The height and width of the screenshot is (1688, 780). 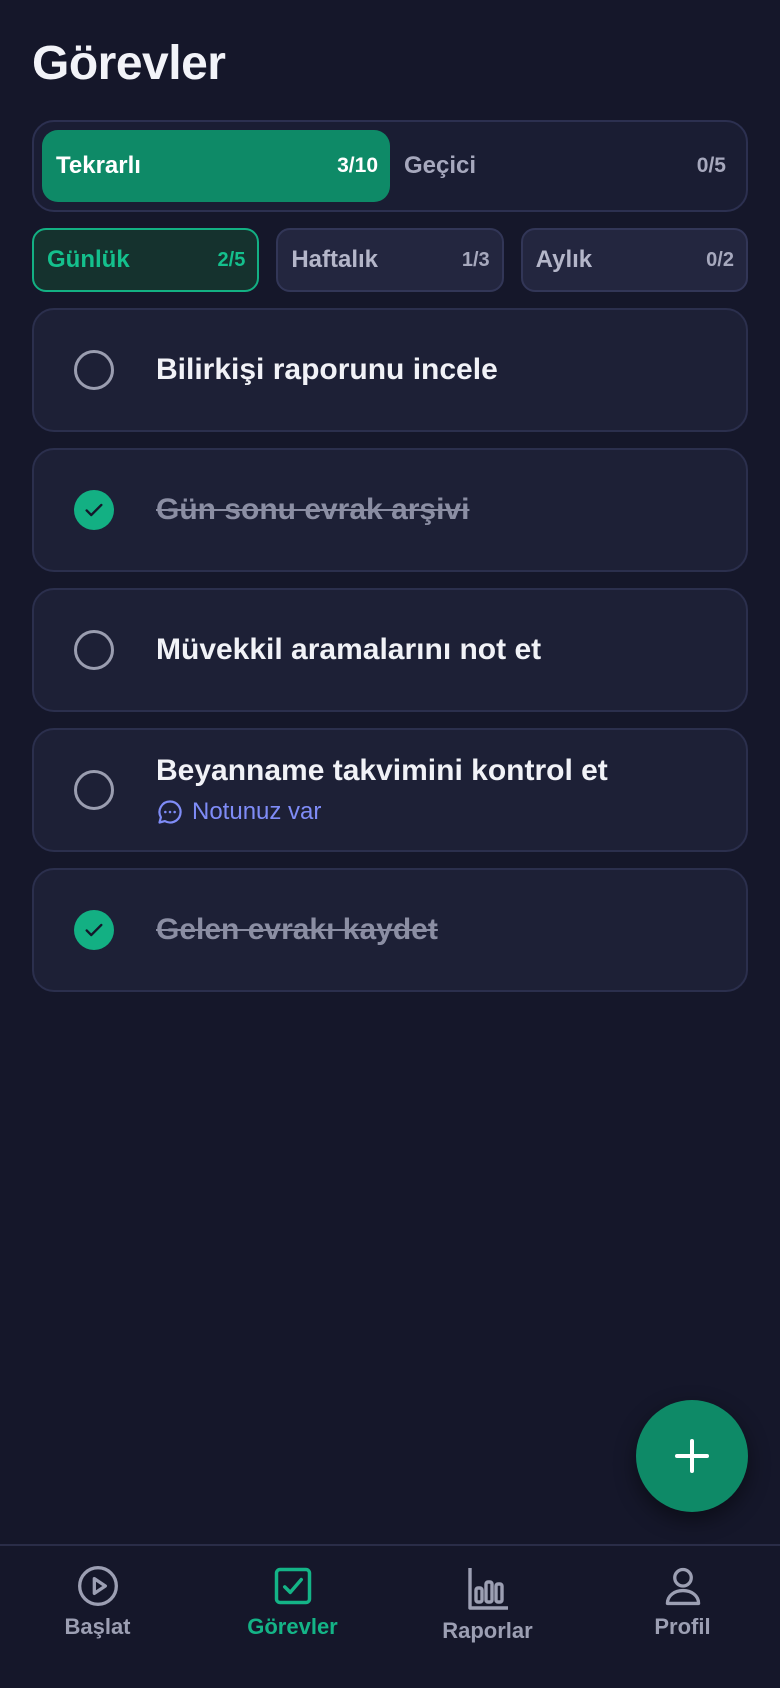 I want to click on period-filter: Günlük 2/5 Haftalık 1/3 Aylık 0/2, so click(x=390, y=260).